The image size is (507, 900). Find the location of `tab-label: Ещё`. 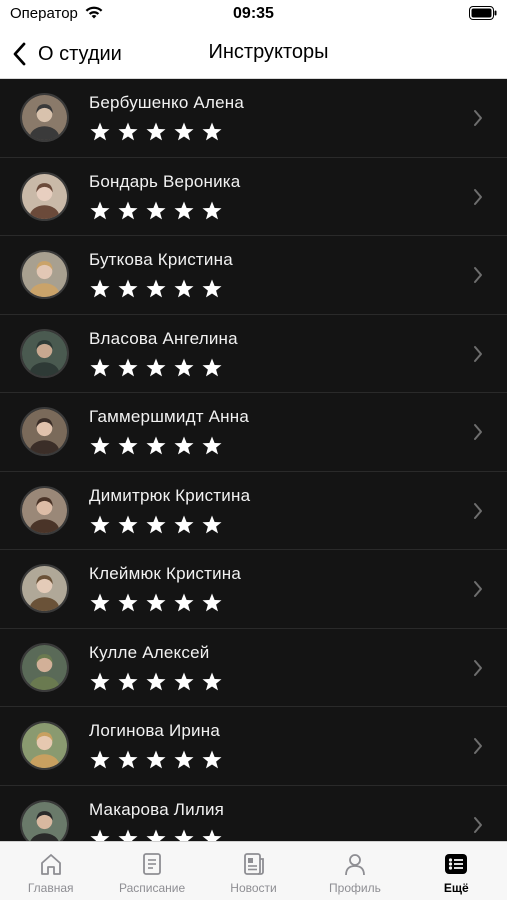

tab-label: Ещё is located at coordinates (456, 888).